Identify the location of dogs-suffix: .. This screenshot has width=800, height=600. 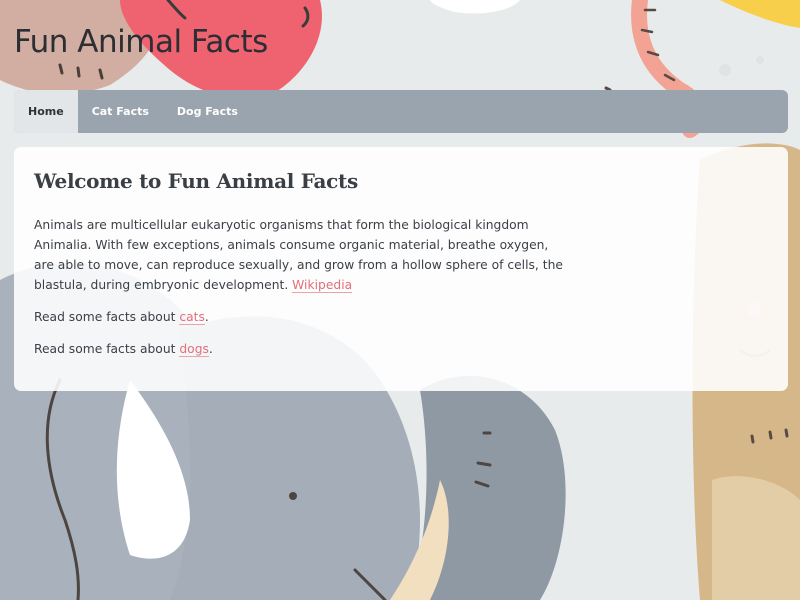
(210, 349).